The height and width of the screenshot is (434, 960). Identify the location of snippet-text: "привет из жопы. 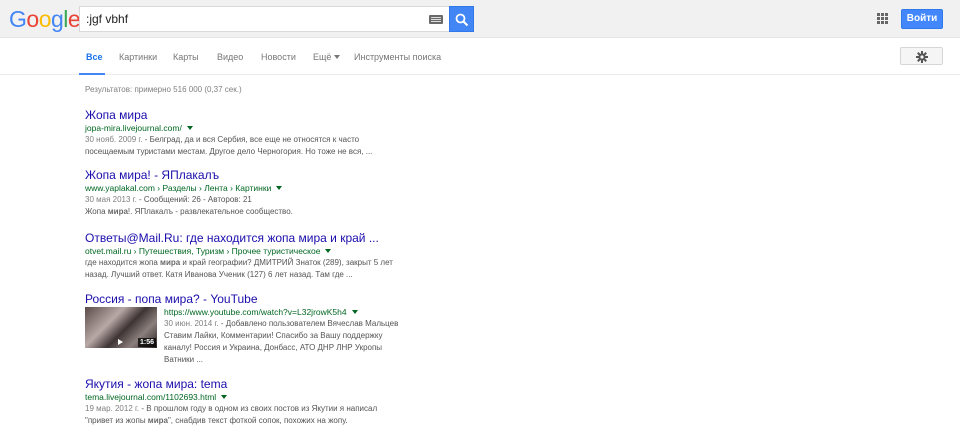
(116, 420).